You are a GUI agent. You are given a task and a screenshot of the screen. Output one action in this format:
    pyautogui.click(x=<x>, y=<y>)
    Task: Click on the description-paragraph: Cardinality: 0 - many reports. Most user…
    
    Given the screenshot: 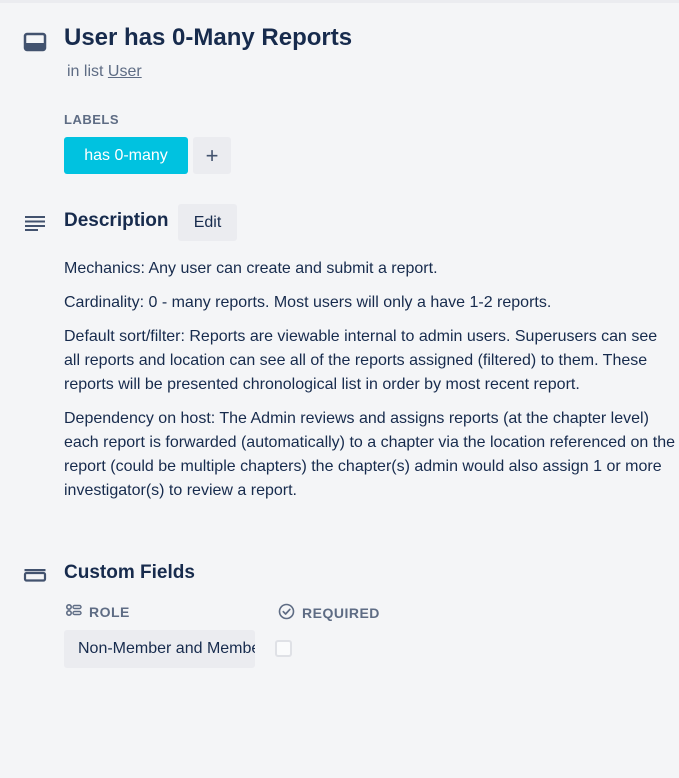 What is the action you would take?
    pyautogui.click(x=308, y=302)
    